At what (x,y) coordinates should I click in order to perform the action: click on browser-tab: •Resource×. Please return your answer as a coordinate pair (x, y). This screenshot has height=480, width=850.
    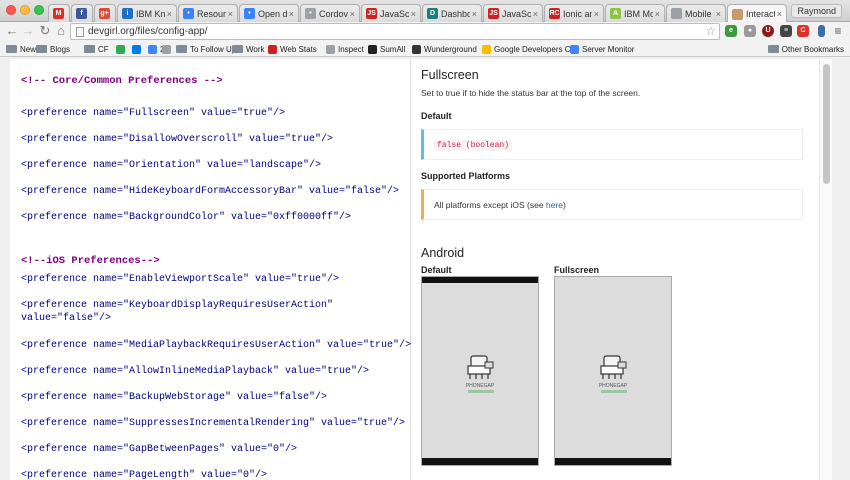
    Looking at the image, I should click on (208, 13).